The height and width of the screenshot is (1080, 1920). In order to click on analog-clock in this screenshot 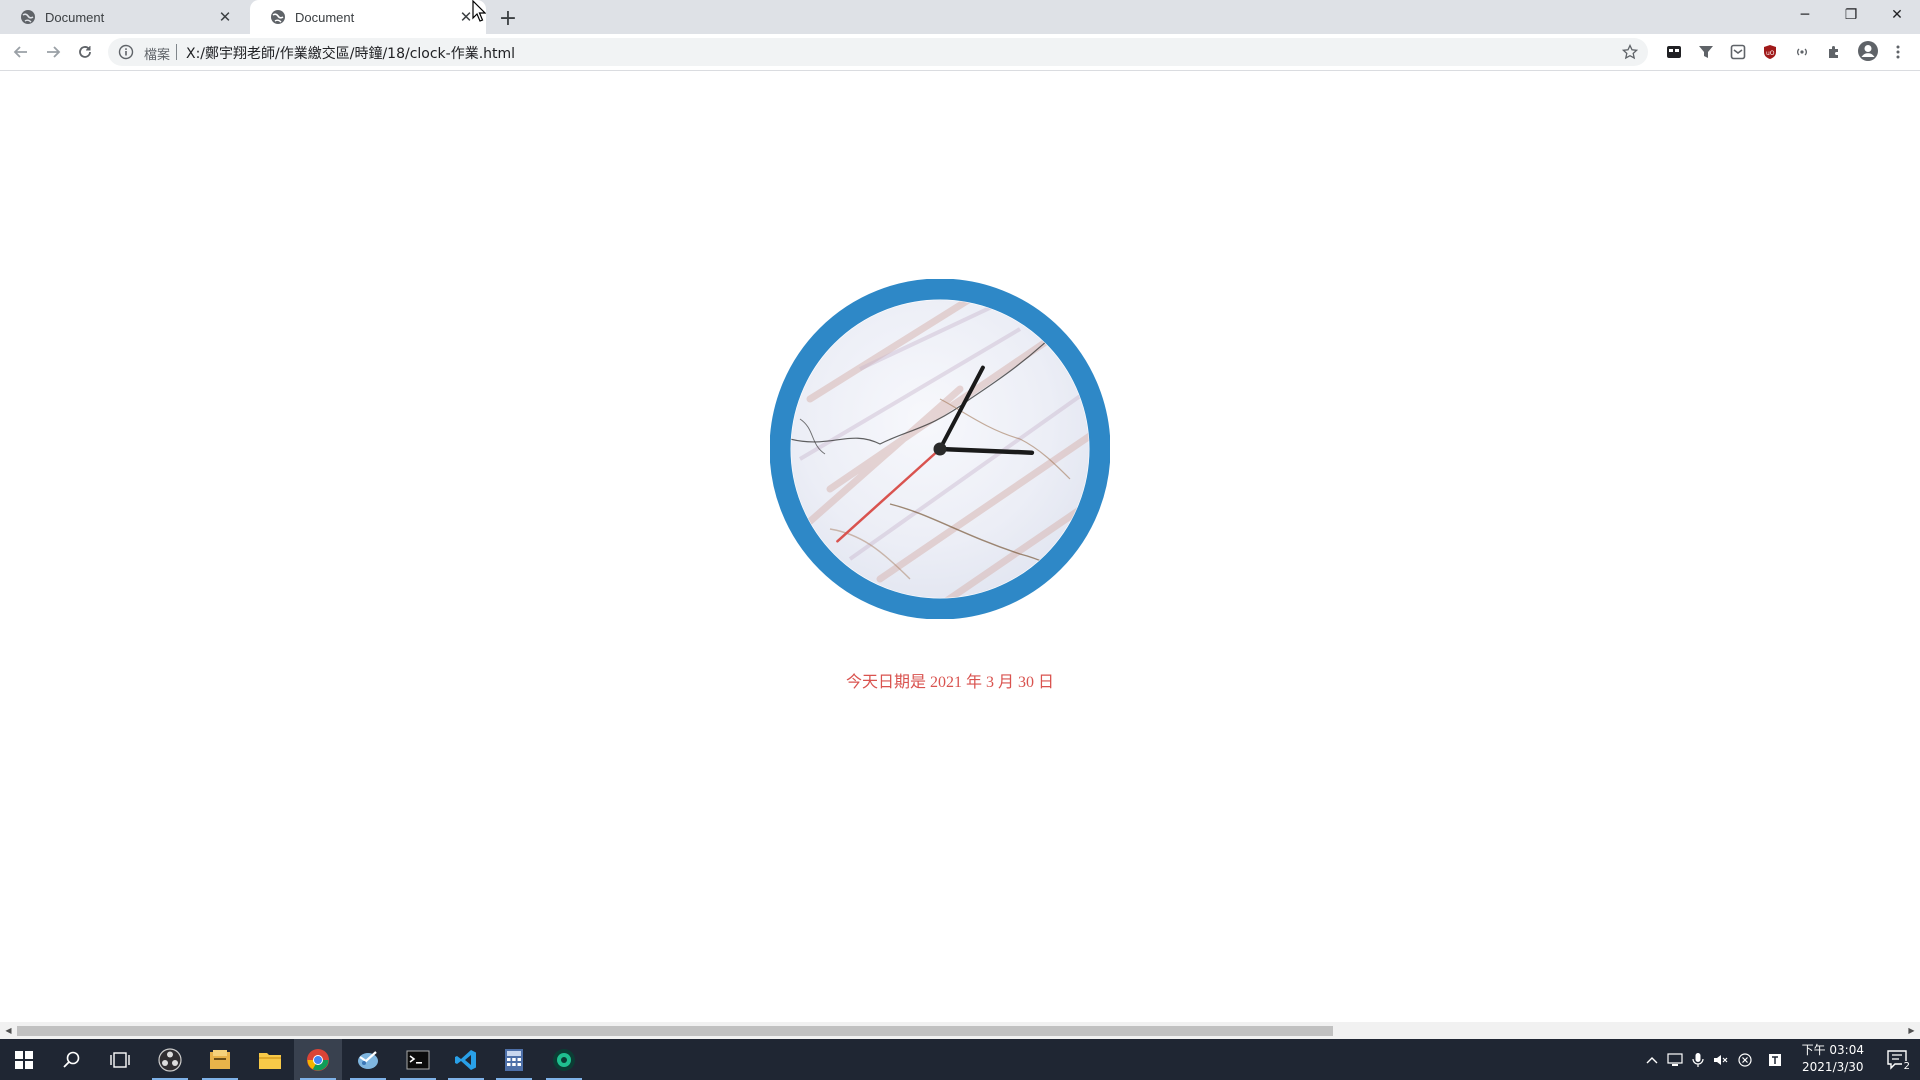, I will do `click(940, 449)`.